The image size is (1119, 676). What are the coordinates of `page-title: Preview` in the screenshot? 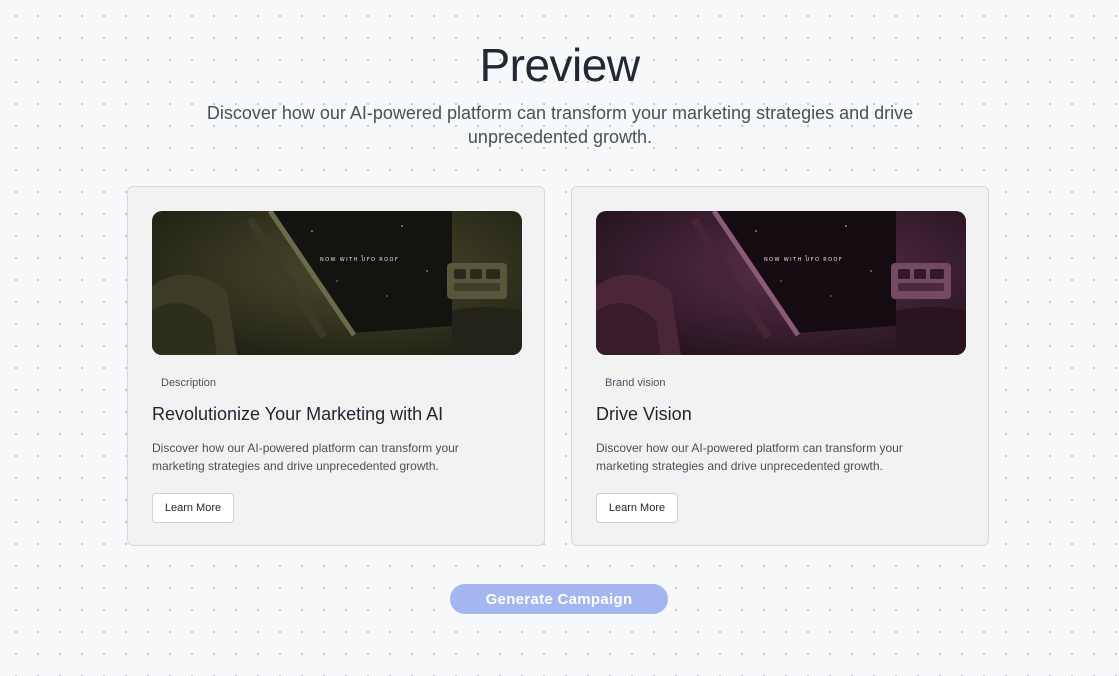 It's located at (559, 65).